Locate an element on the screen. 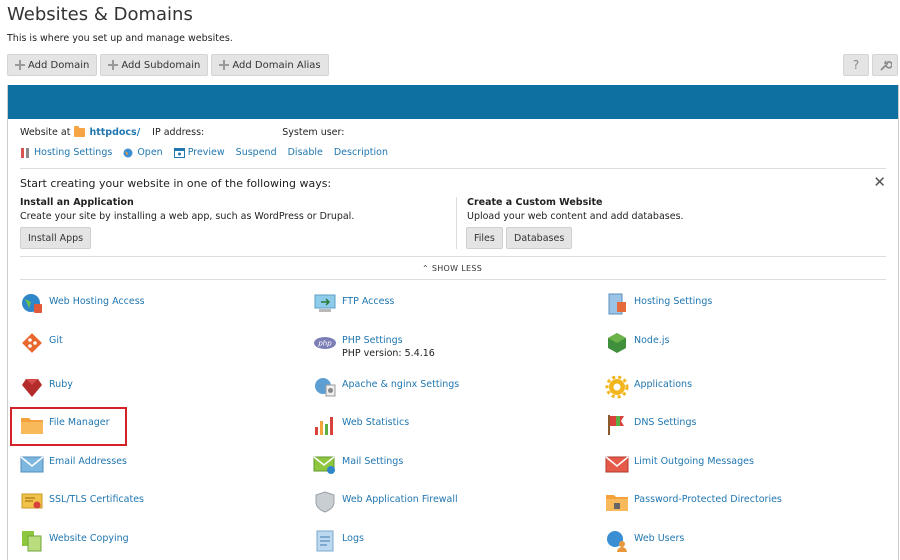 This screenshot has height=560, width=900. tool-label: Email Addresses is located at coordinates (88, 461).